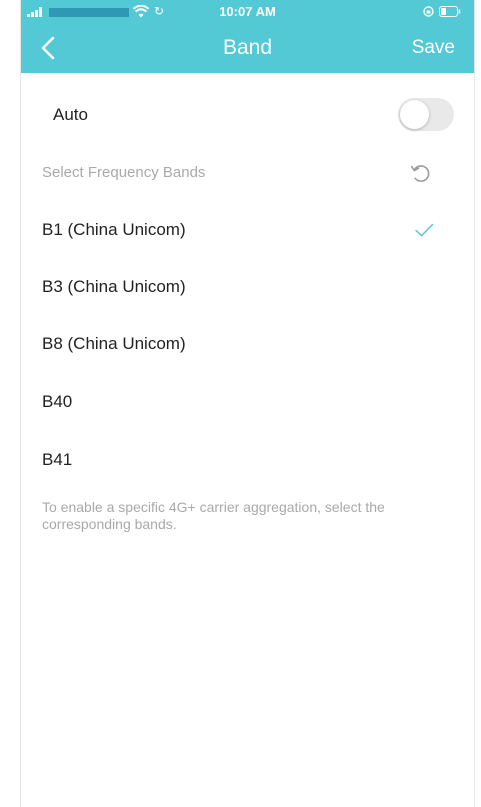  I want to click on check-icon, so click(424, 230).